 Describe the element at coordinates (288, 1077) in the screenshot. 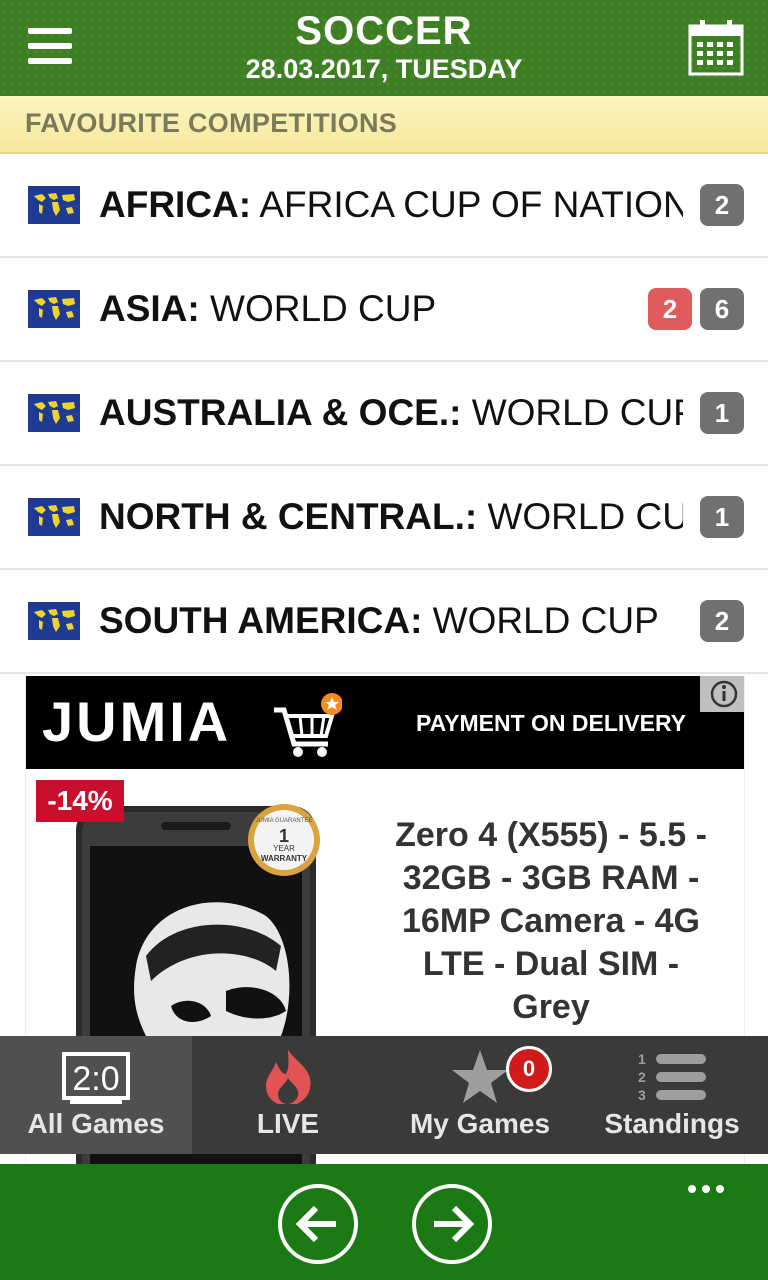

I see `fire-icon` at that location.